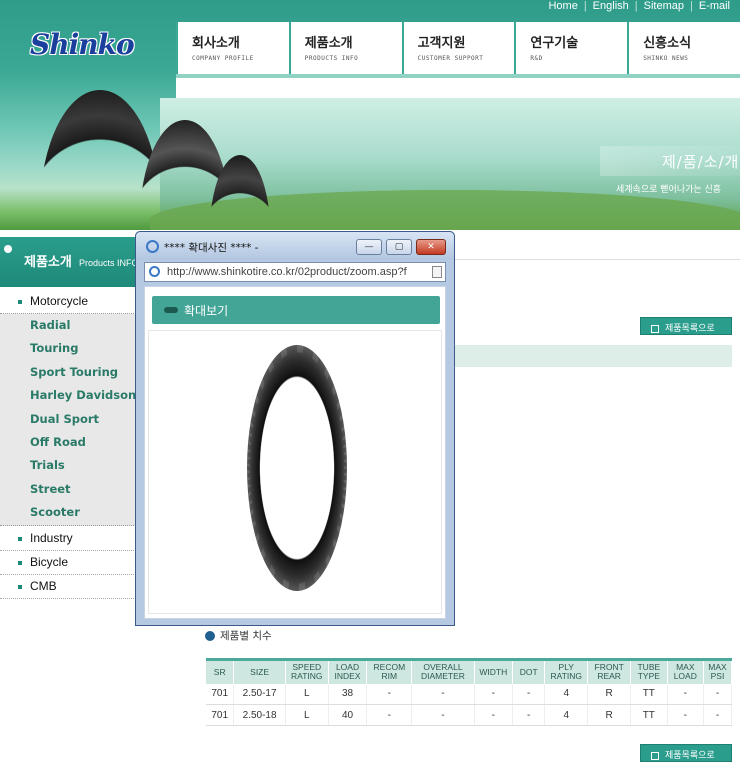 This screenshot has height=769, width=740. I want to click on nav-sublabel: SHINKO NEWS, so click(666, 58).